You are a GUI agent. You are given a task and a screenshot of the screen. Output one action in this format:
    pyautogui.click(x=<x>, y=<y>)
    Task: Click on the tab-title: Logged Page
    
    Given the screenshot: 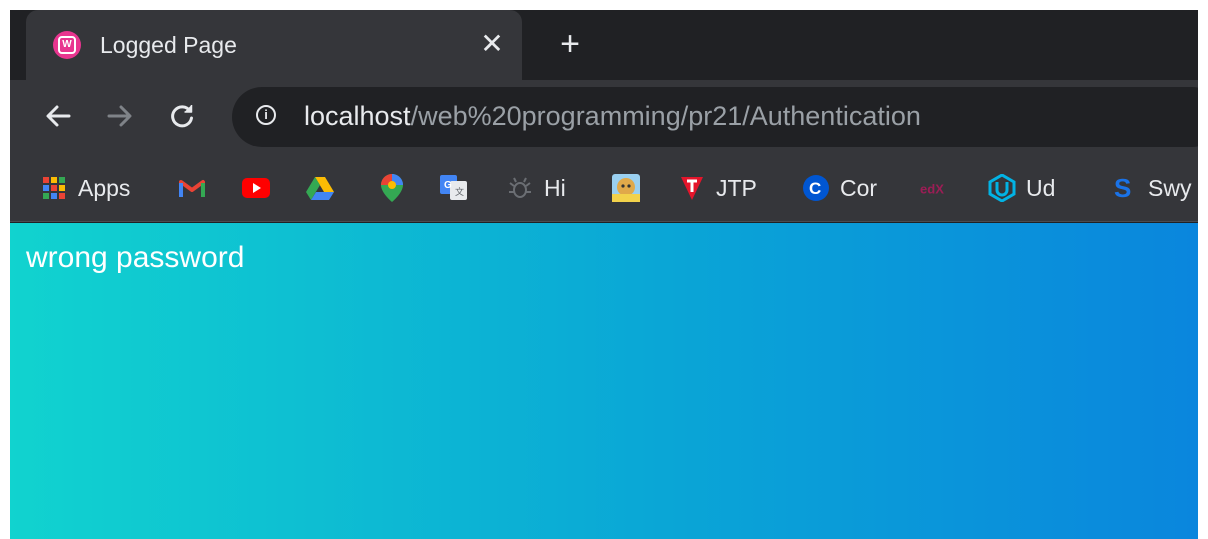 What is the action you would take?
    pyautogui.click(x=168, y=45)
    